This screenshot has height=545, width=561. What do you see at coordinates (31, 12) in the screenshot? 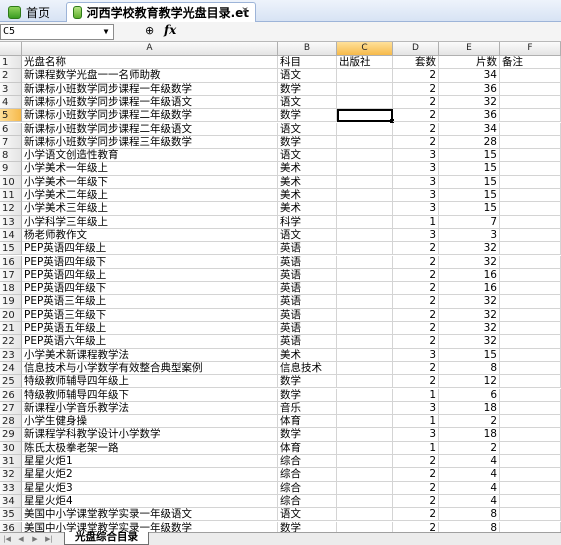
I see `tab-home: 首页` at bounding box center [31, 12].